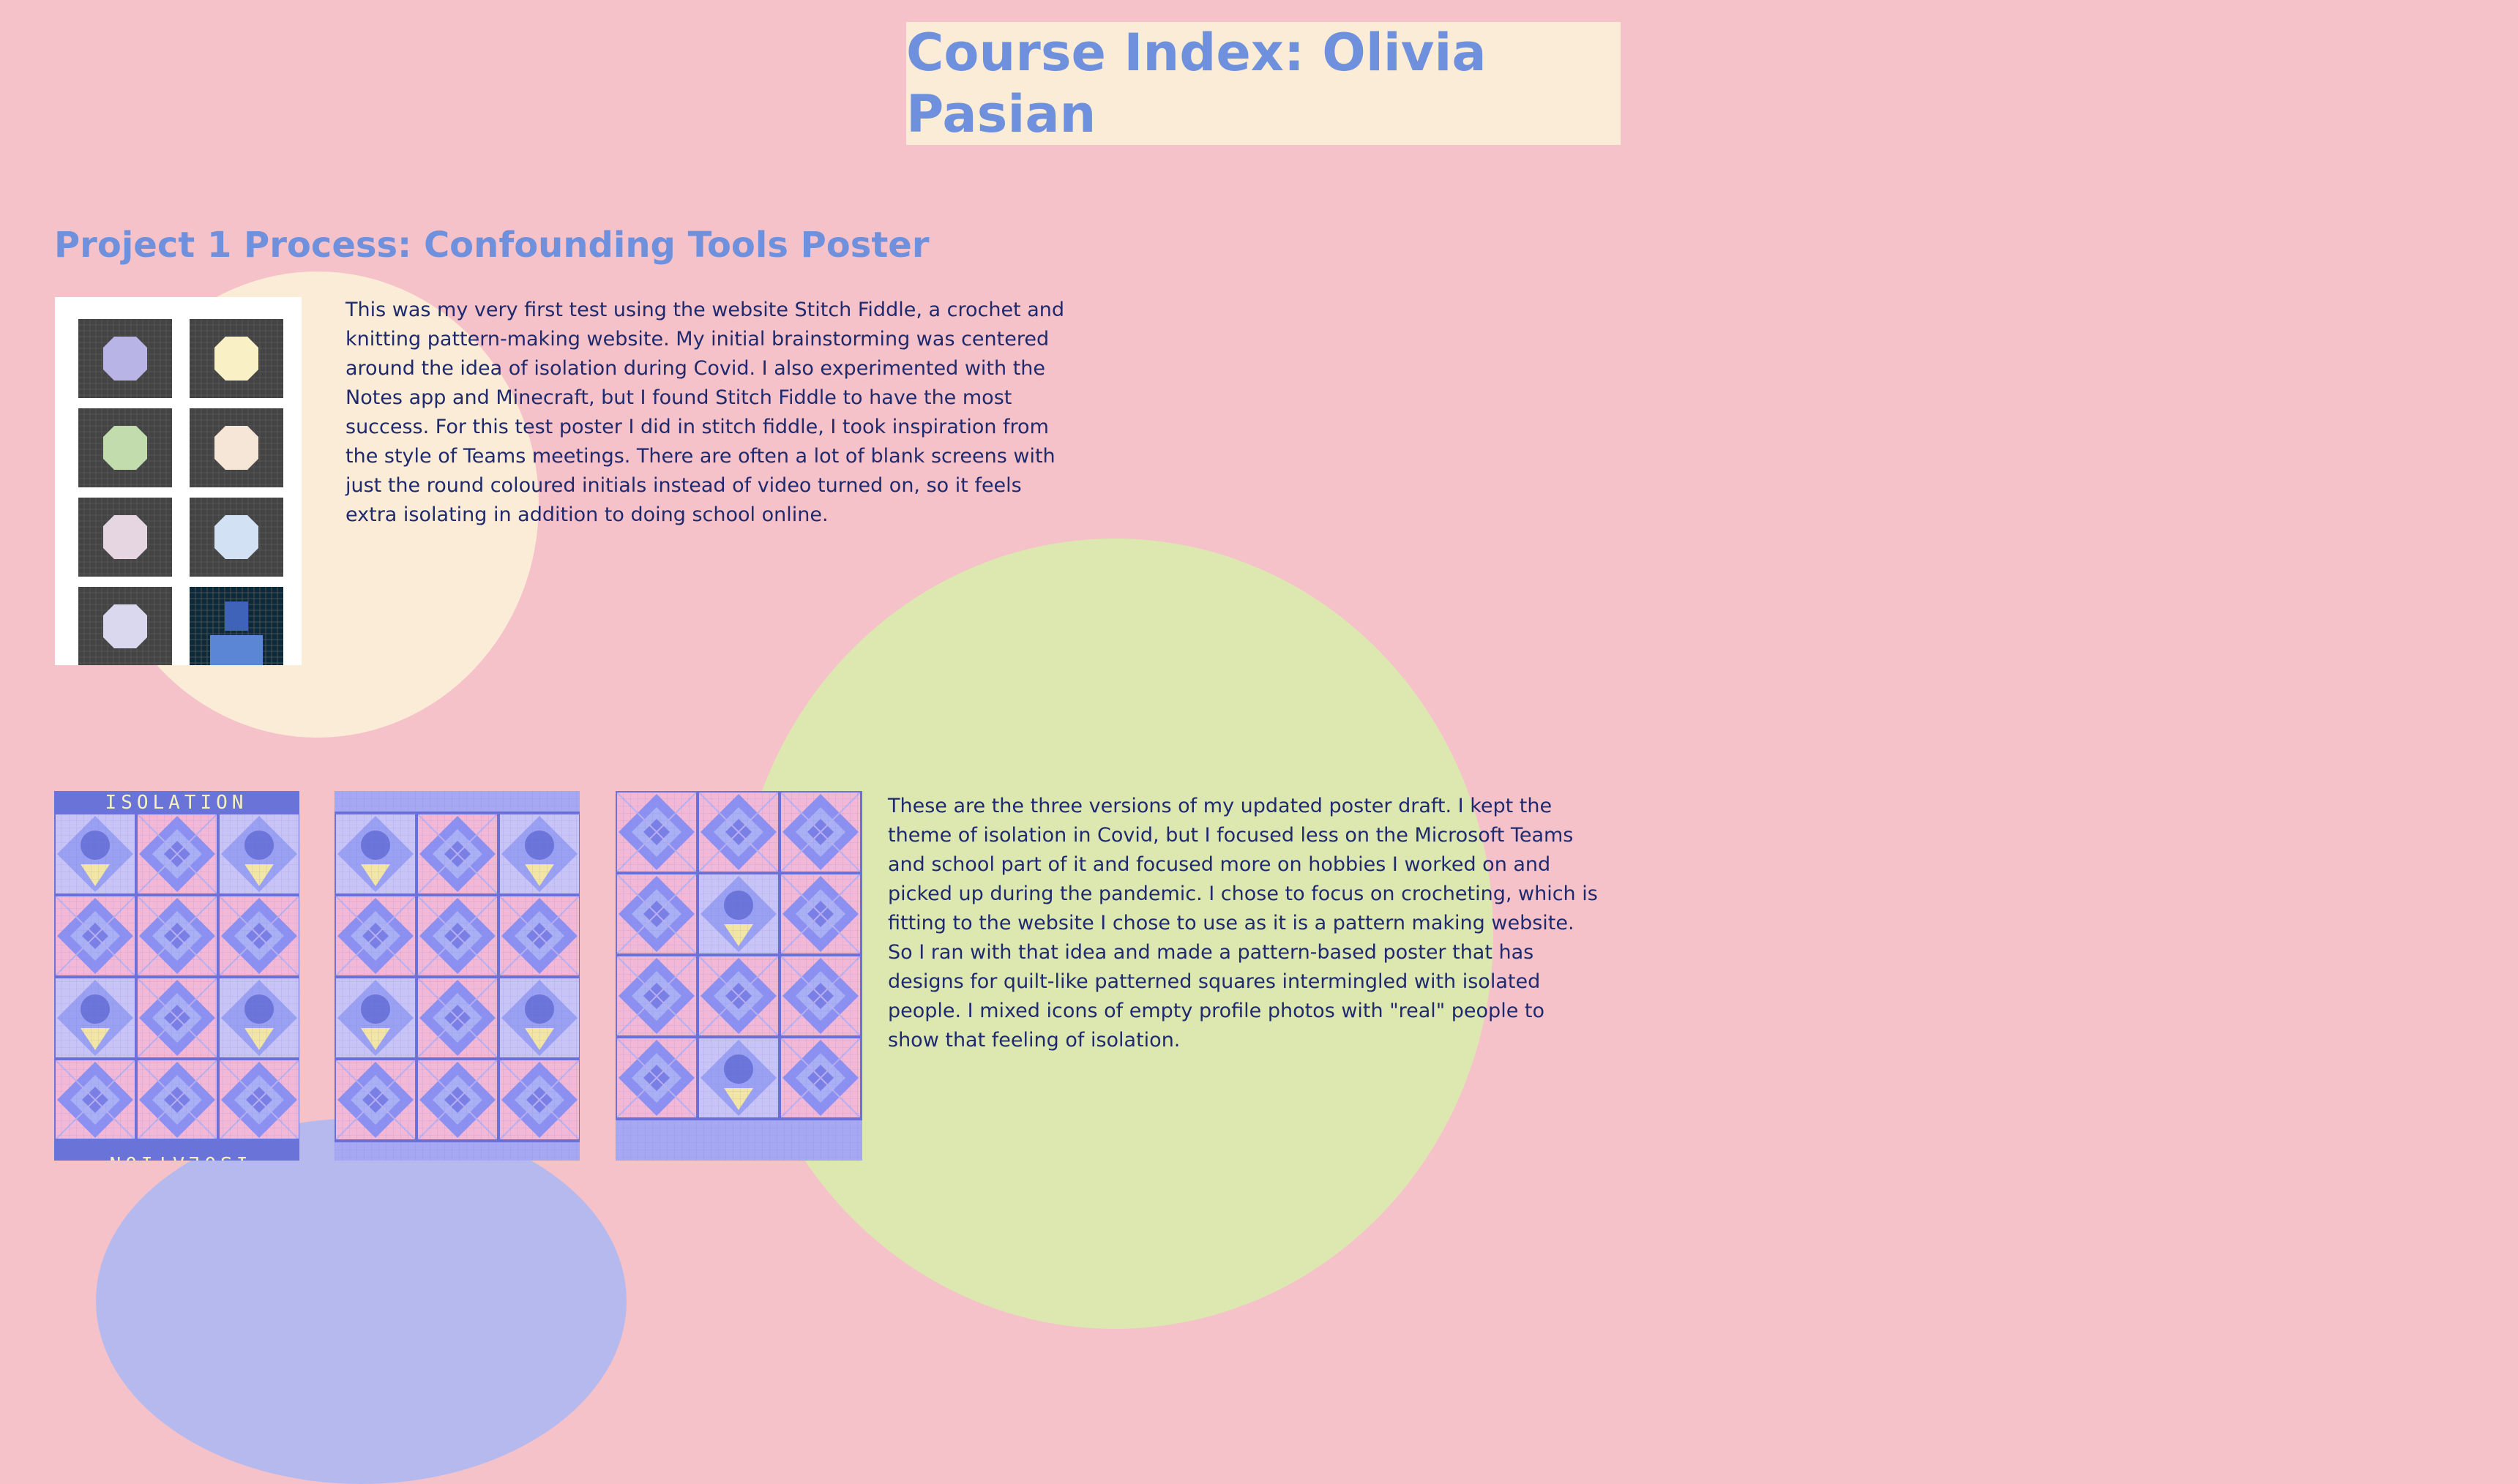  I want to click on page-title-box: Course Index: Olivia Pasian, so click(1263, 83).